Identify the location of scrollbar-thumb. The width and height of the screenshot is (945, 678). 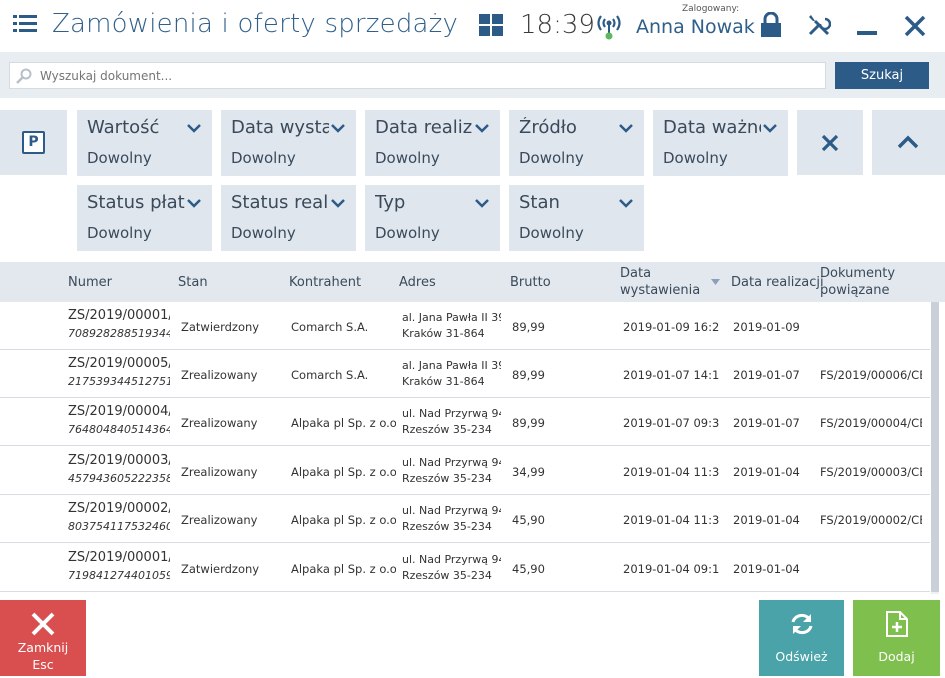
(935, 447).